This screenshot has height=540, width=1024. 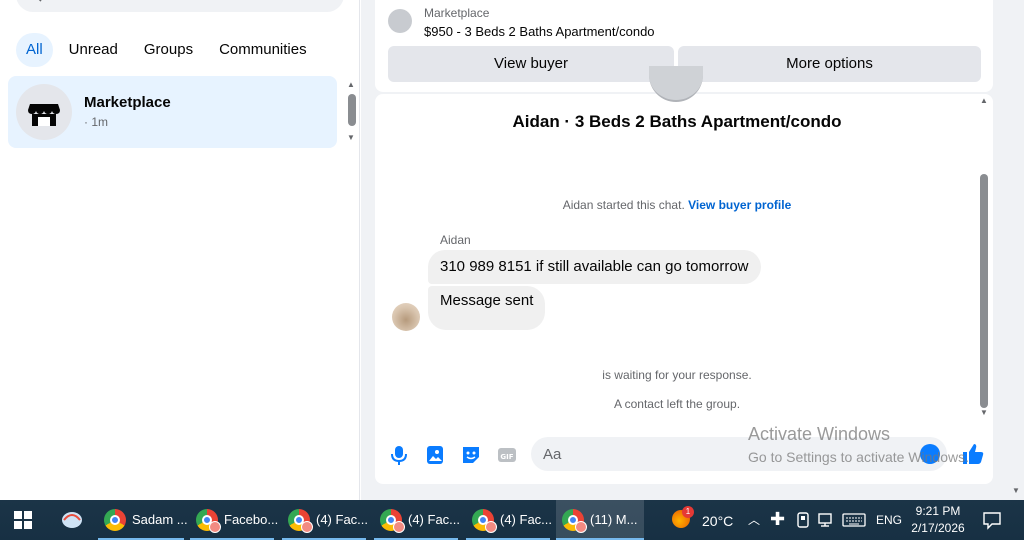 What do you see at coordinates (93, 50) in the screenshot?
I see `filter-unread: Unread` at bounding box center [93, 50].